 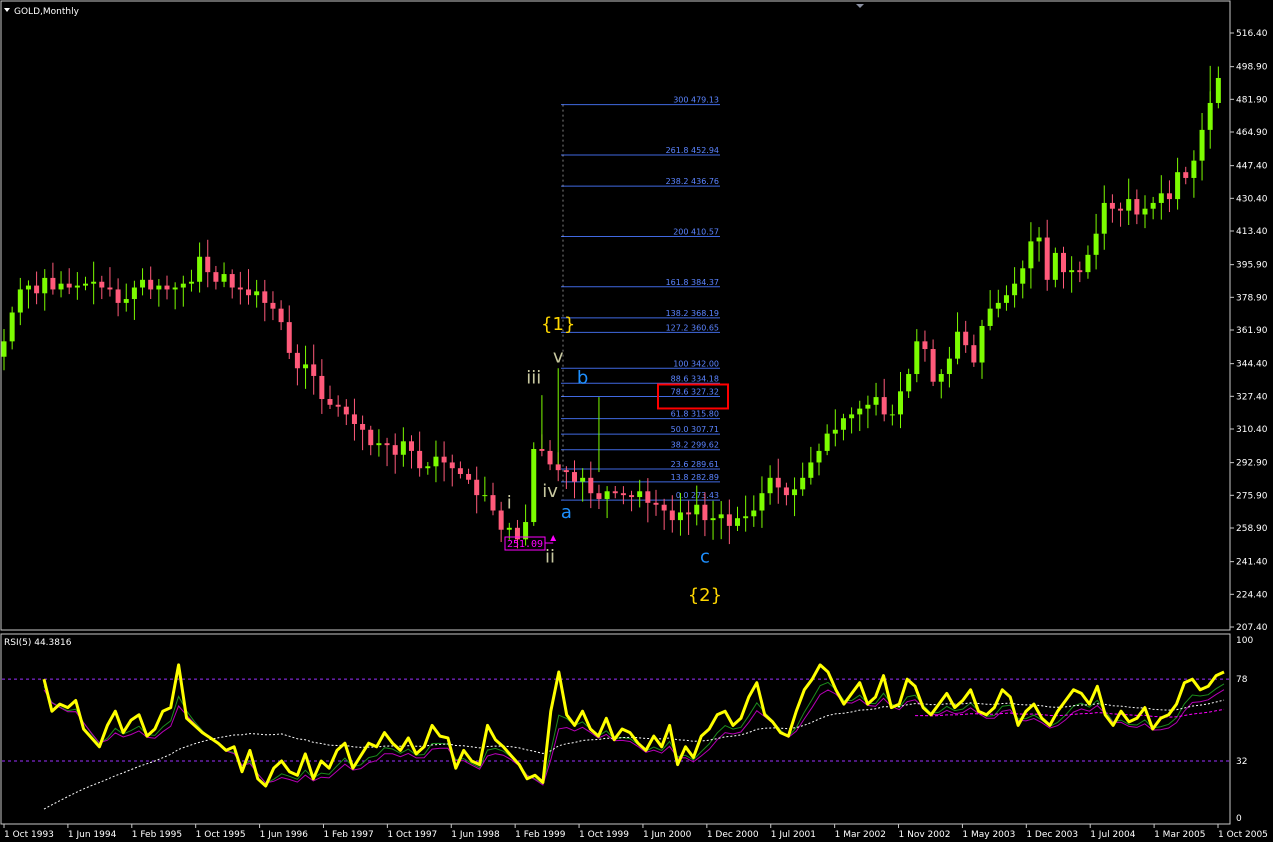 I want to click on price-tick-label: 310.40, so click(x=1252, y=430).